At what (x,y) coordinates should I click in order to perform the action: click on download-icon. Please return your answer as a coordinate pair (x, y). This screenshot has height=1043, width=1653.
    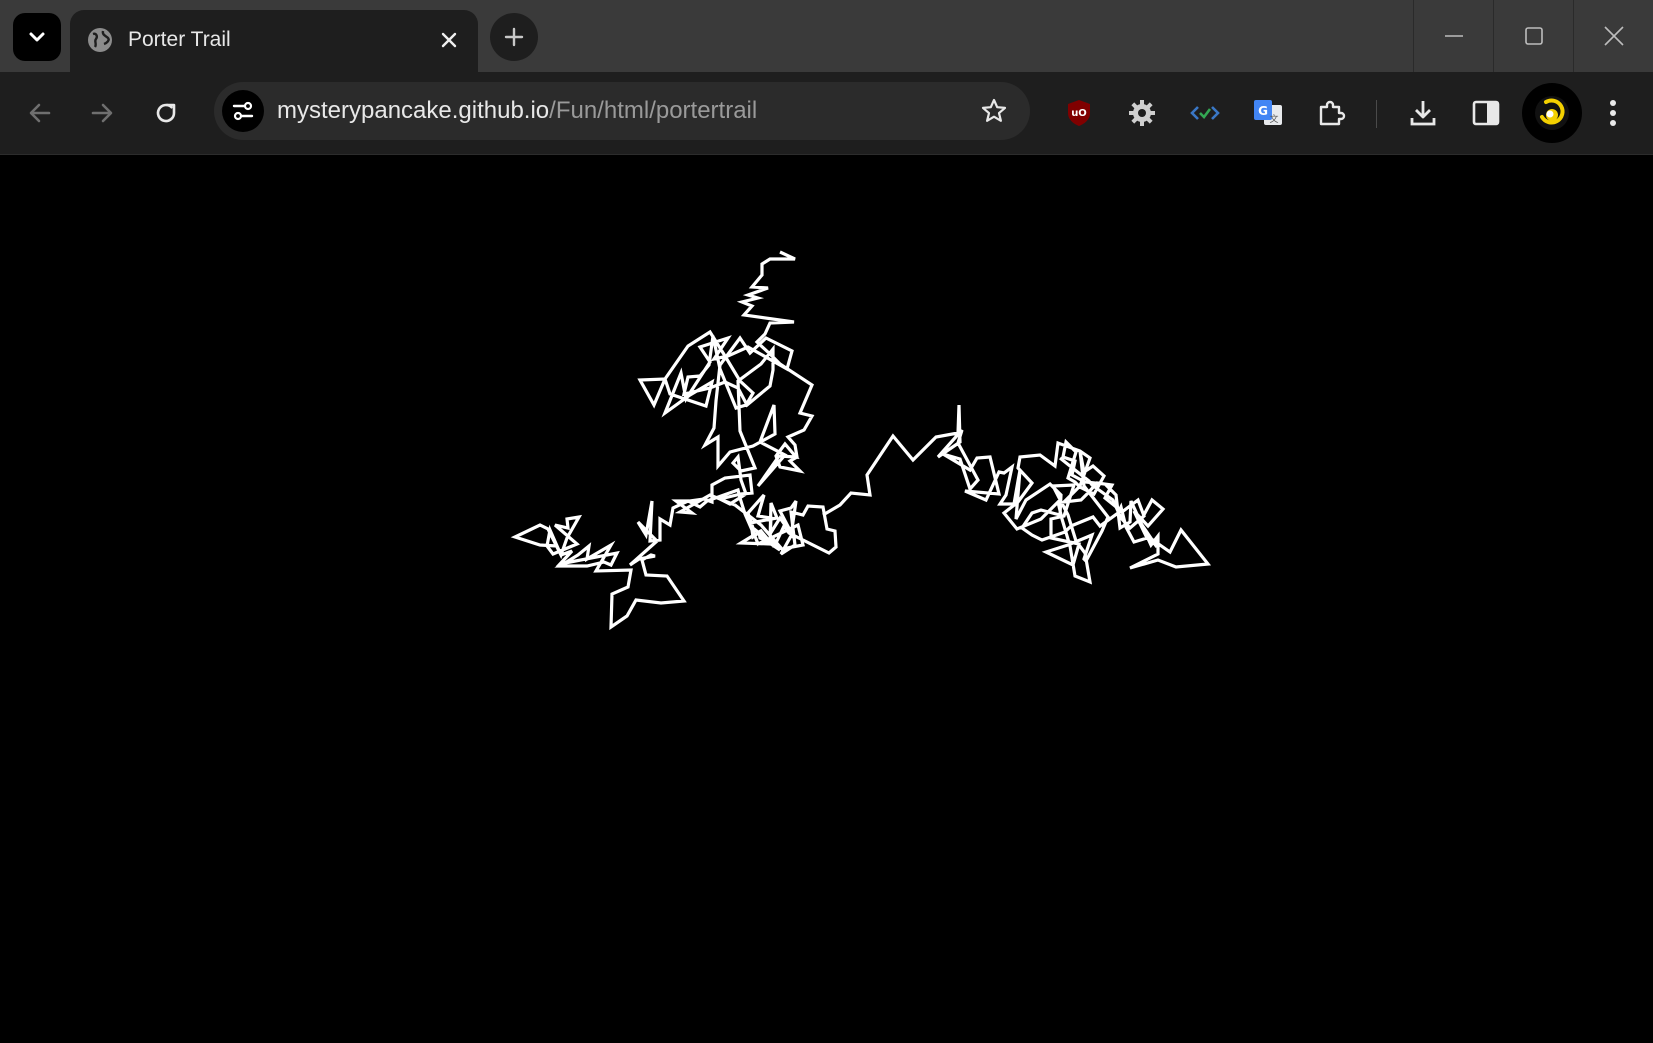
    Looking at the image, I should click on (1423, 113).